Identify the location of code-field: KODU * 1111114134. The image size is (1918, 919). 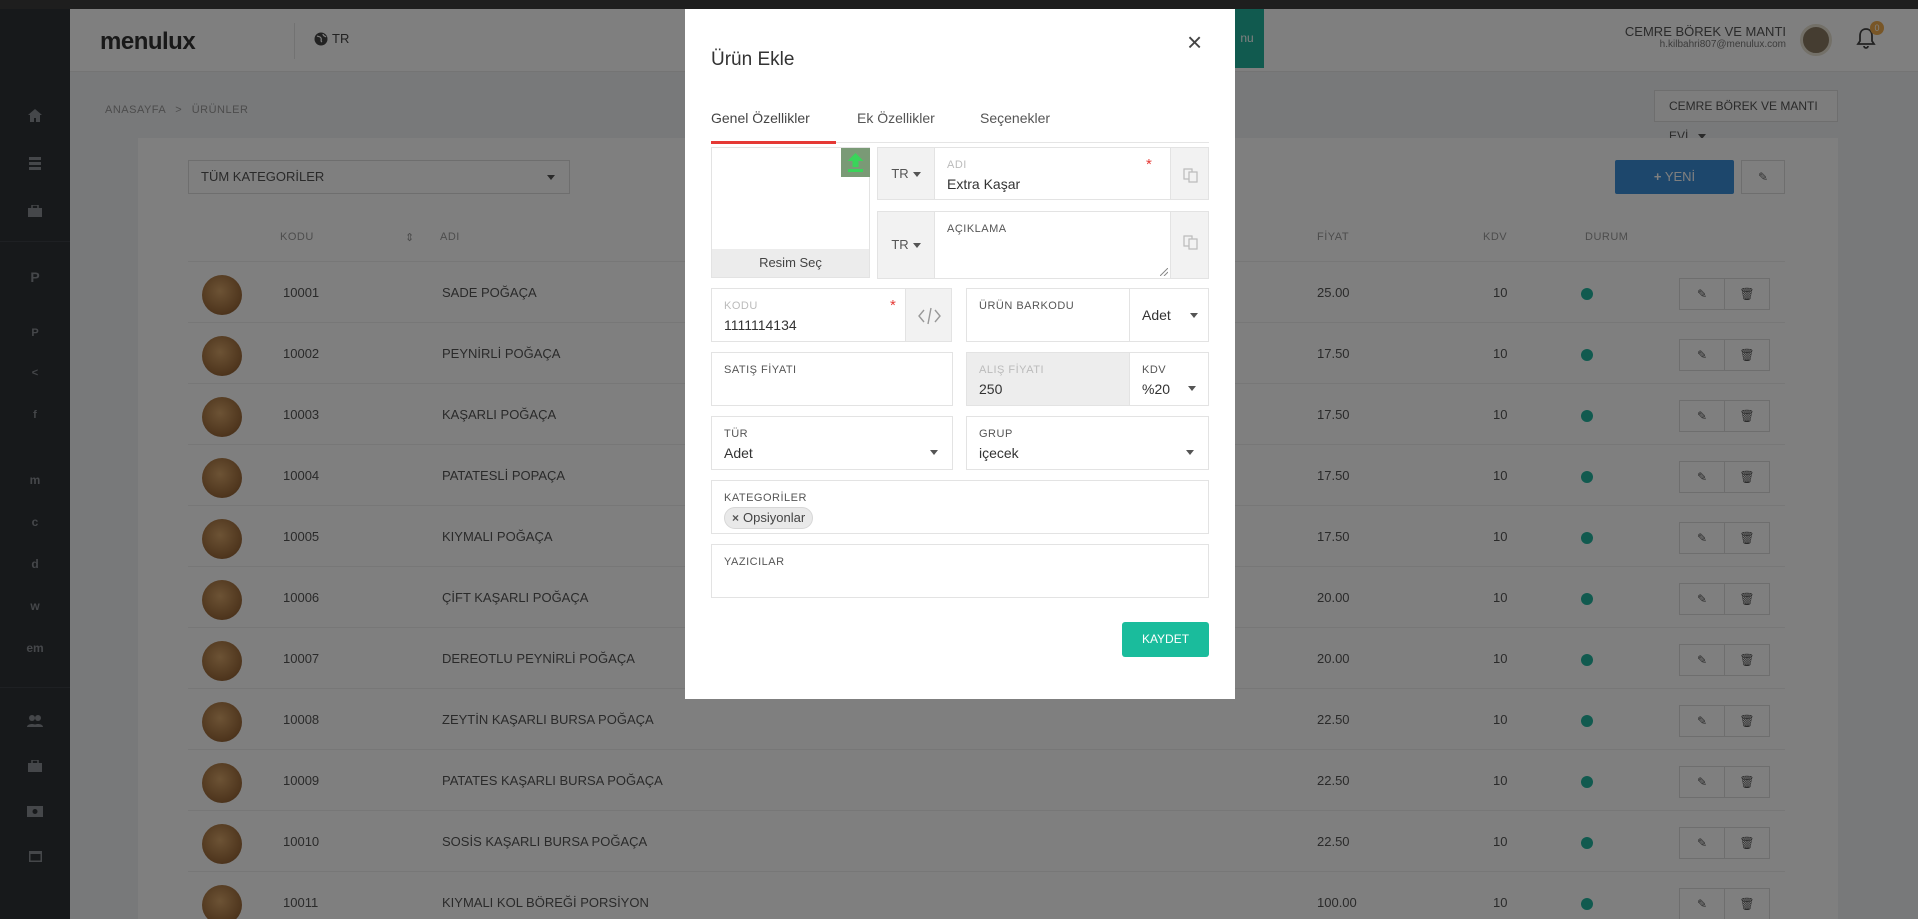
(808, 315).